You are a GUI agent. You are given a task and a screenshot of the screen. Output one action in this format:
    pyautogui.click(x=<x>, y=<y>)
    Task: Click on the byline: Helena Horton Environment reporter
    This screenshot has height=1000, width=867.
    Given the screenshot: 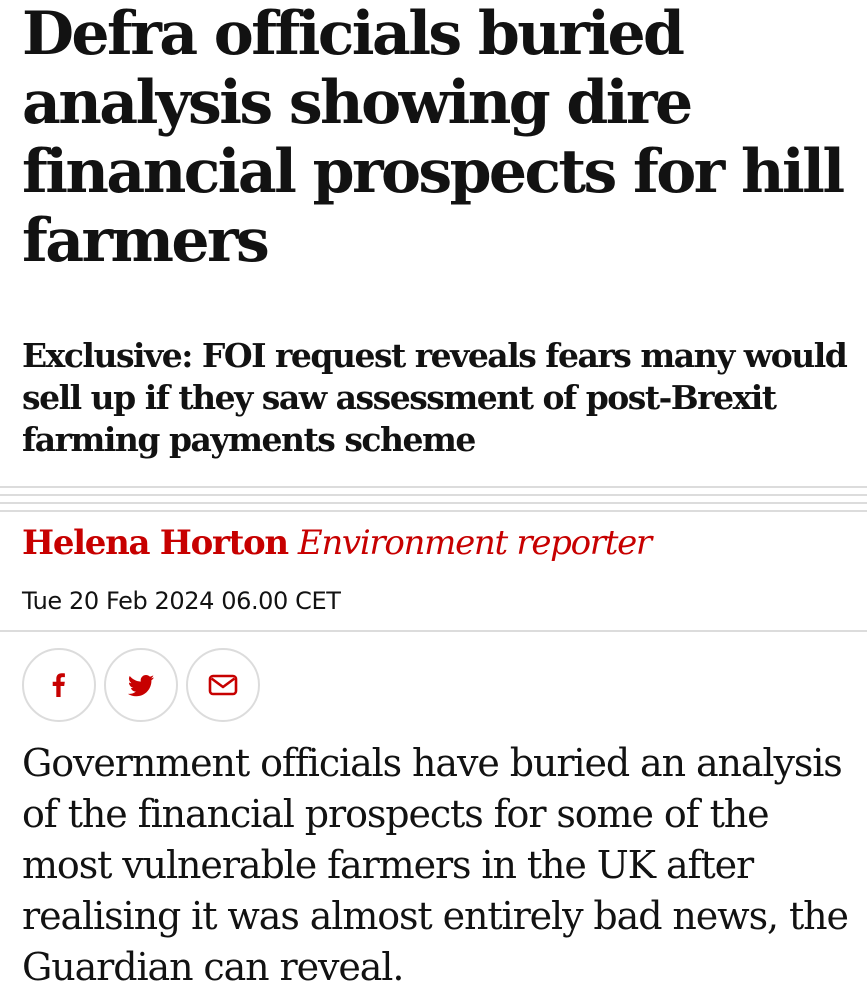 What is the action you would take?
    pyautogui.click(x=337, y=543)
    